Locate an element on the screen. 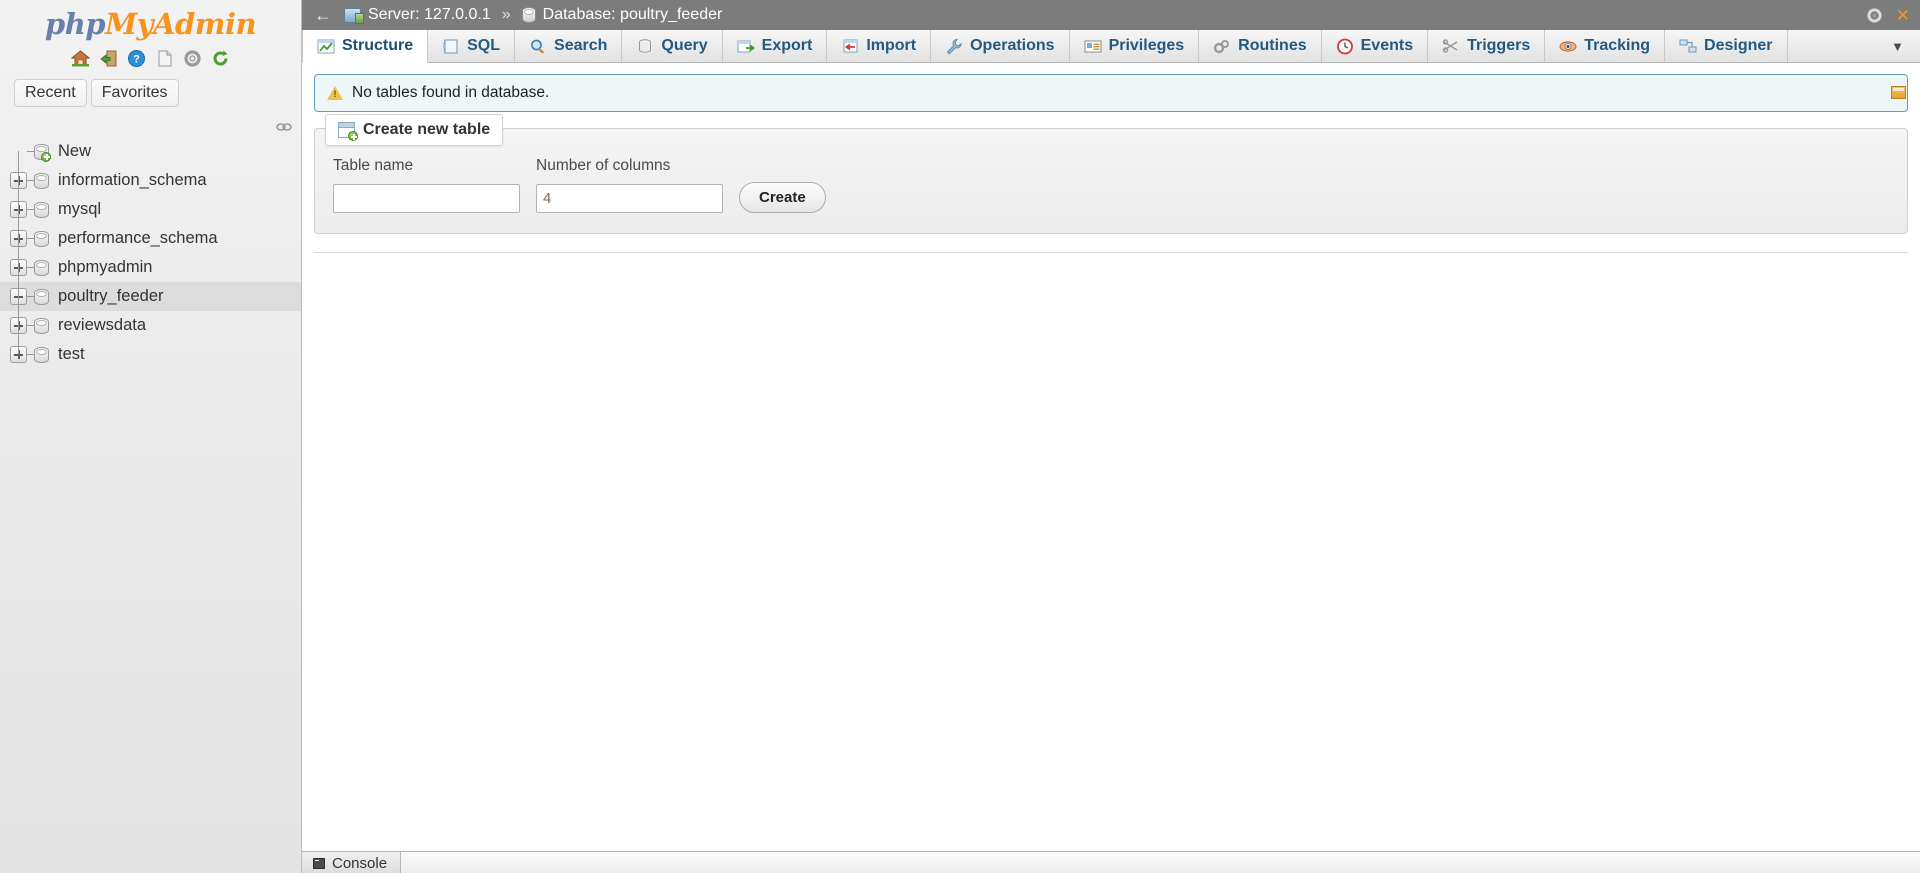  logo-myadmin-part: MyAdmin is located at coordinates (181, 24).